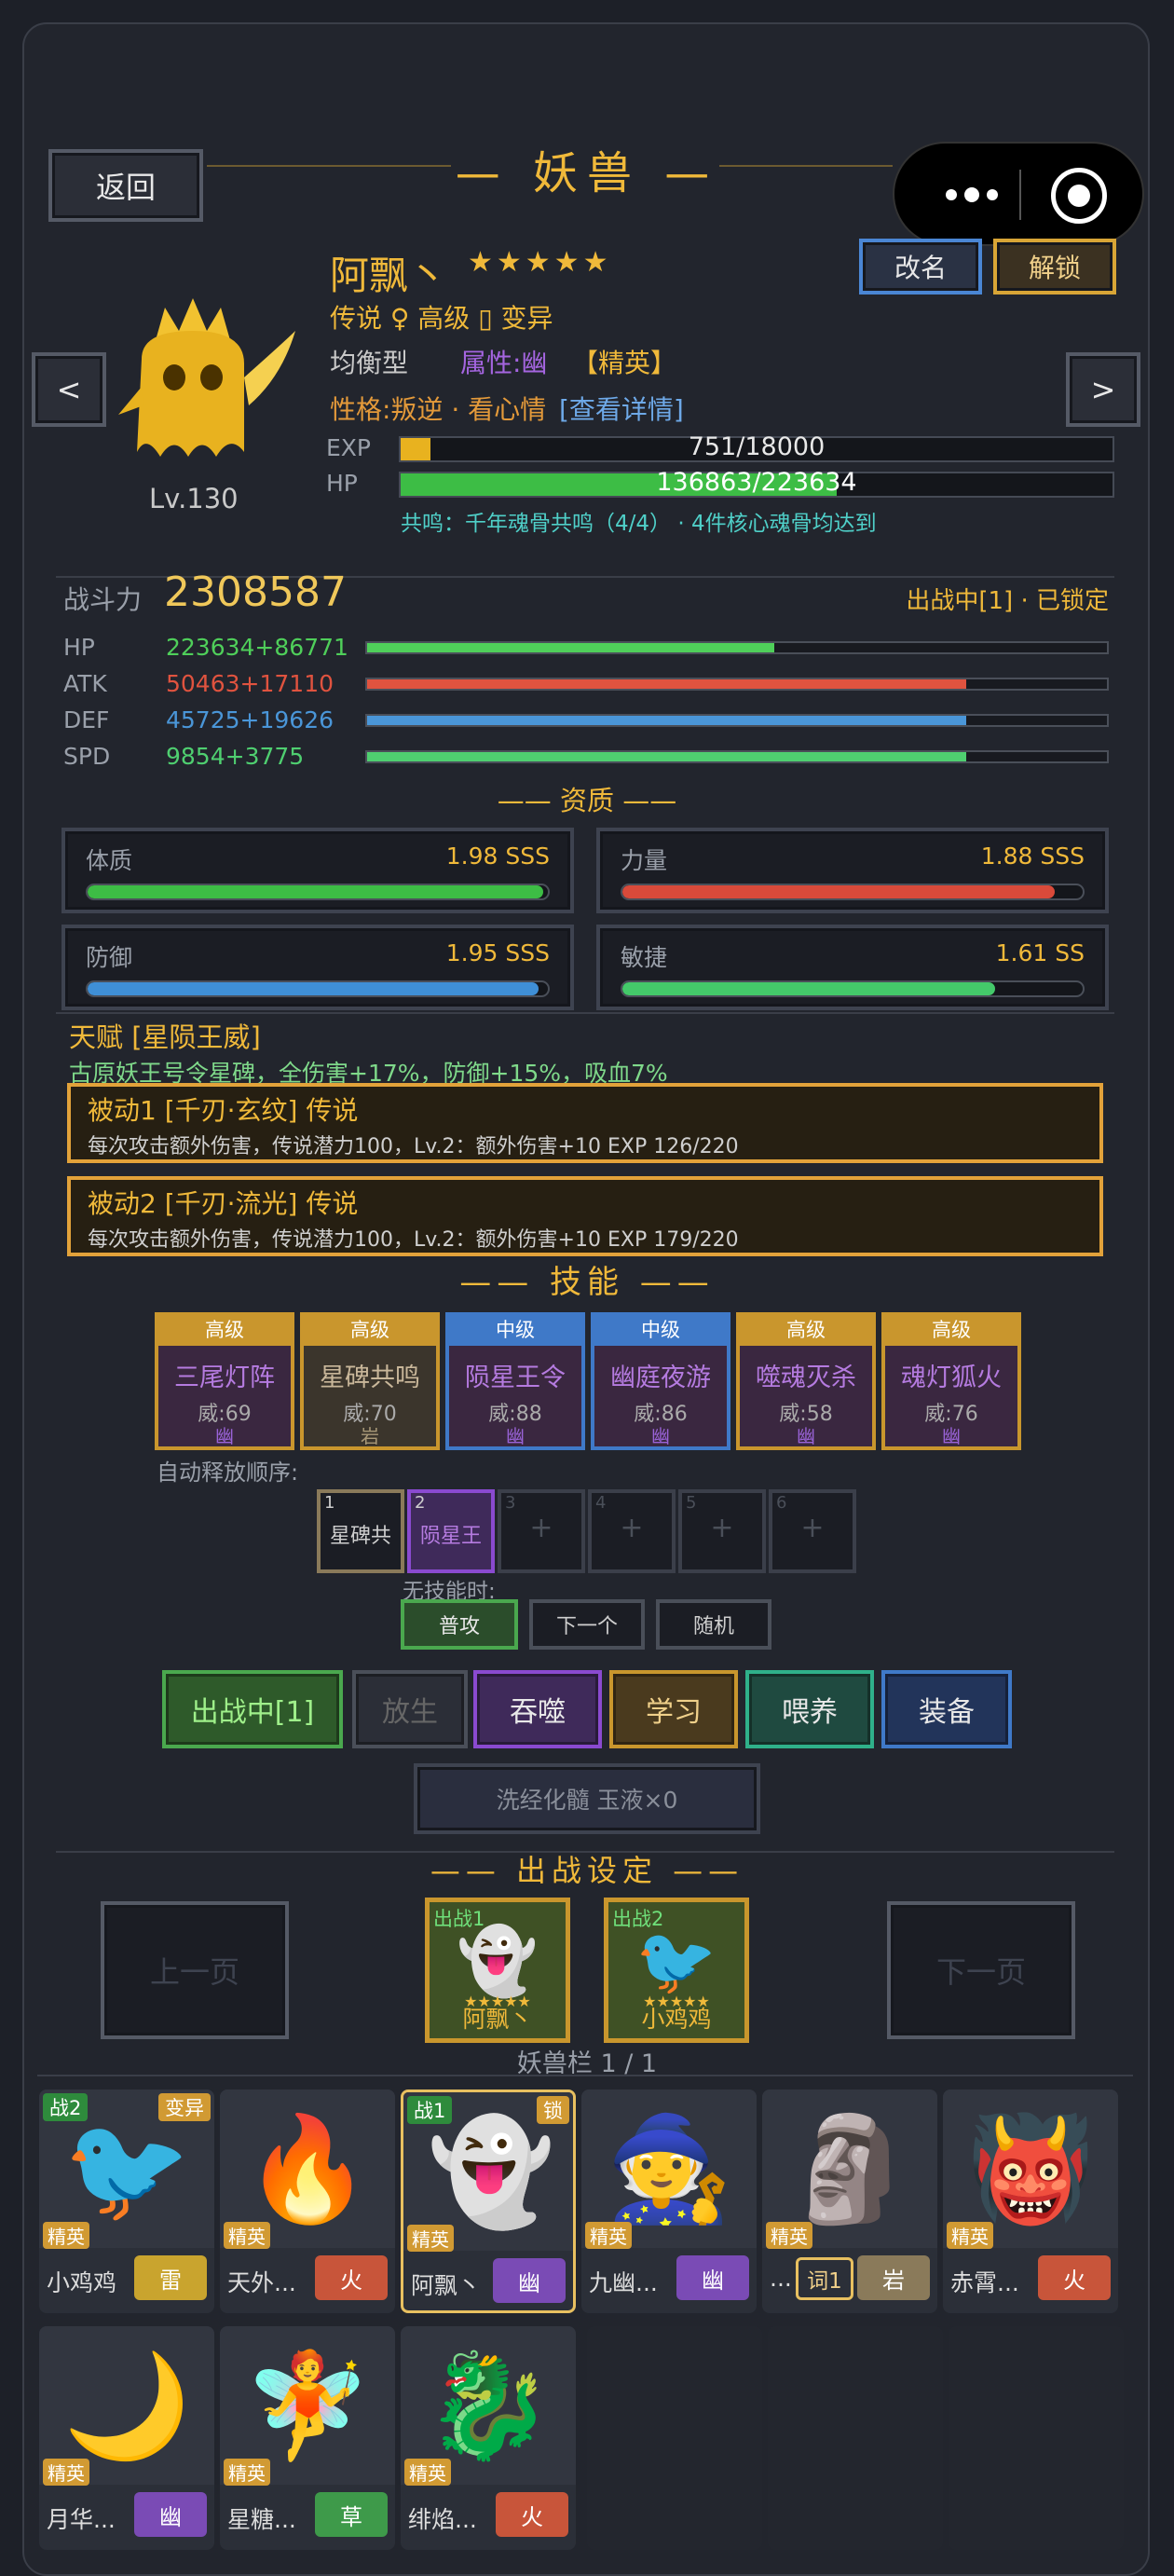 Image resolution: width=1174 pixels, height=2576 pixels. I want to click on pet-stars: ★★★★★, so click(540, 262).